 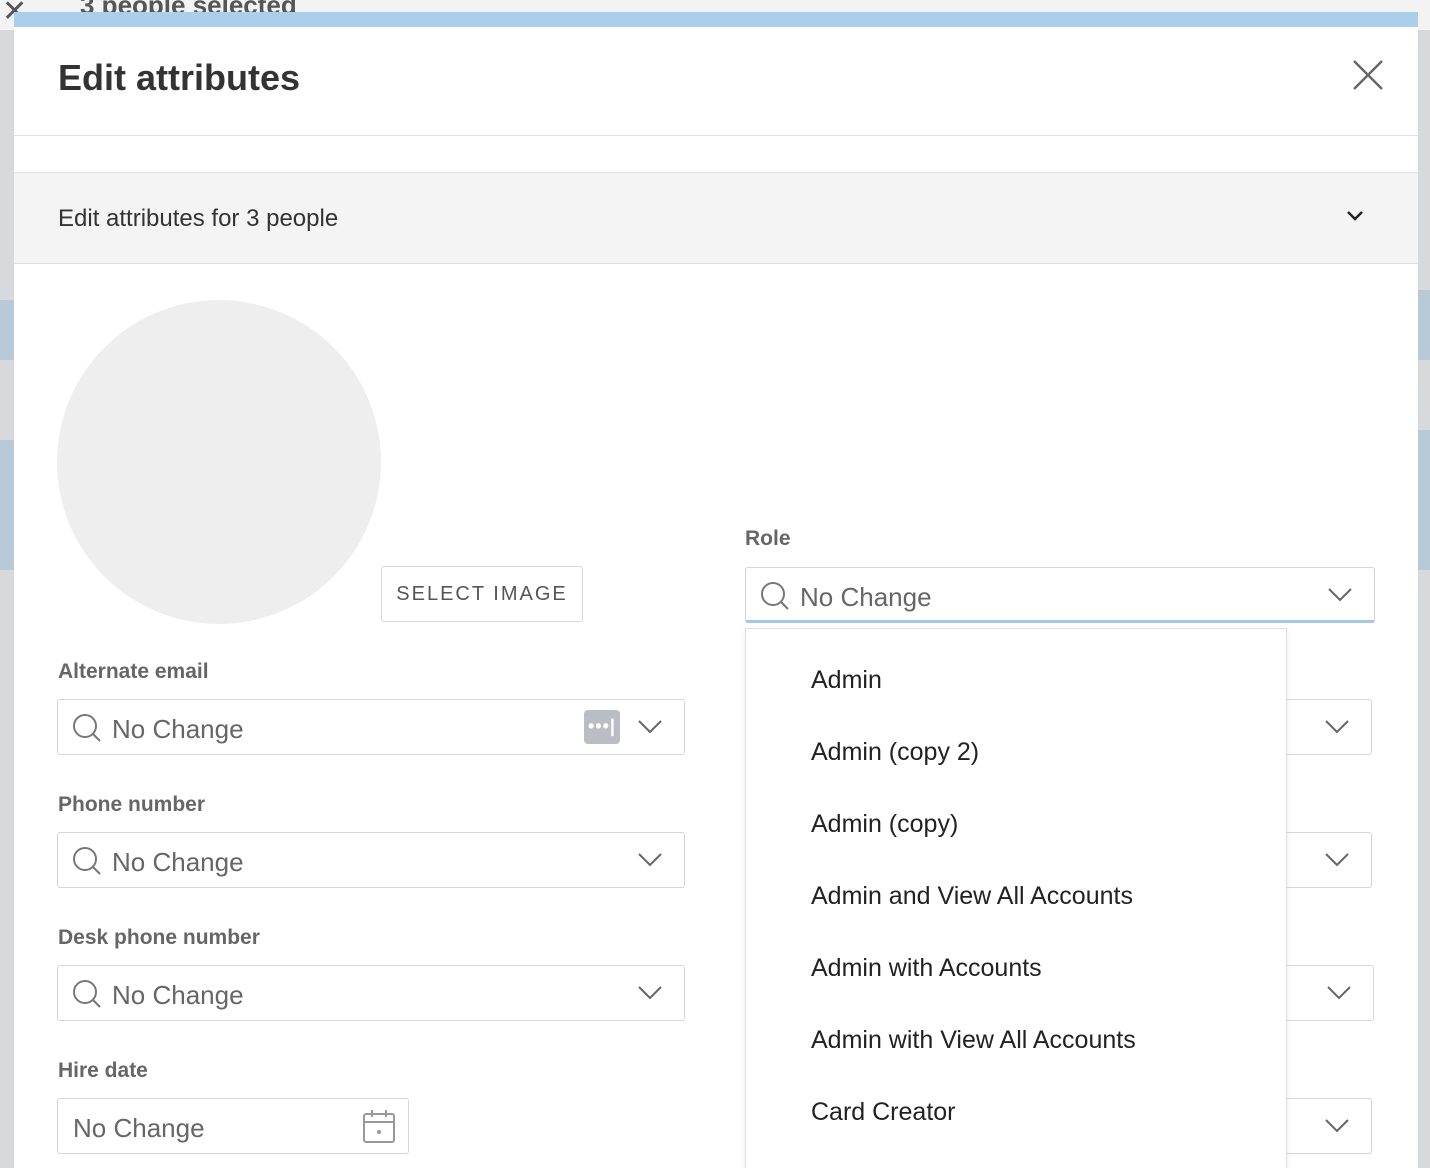 What do you see at coordinates (371, 860) in the screenshot?
I see `phone-number-field: No Change` at bounding box center [371, 860].